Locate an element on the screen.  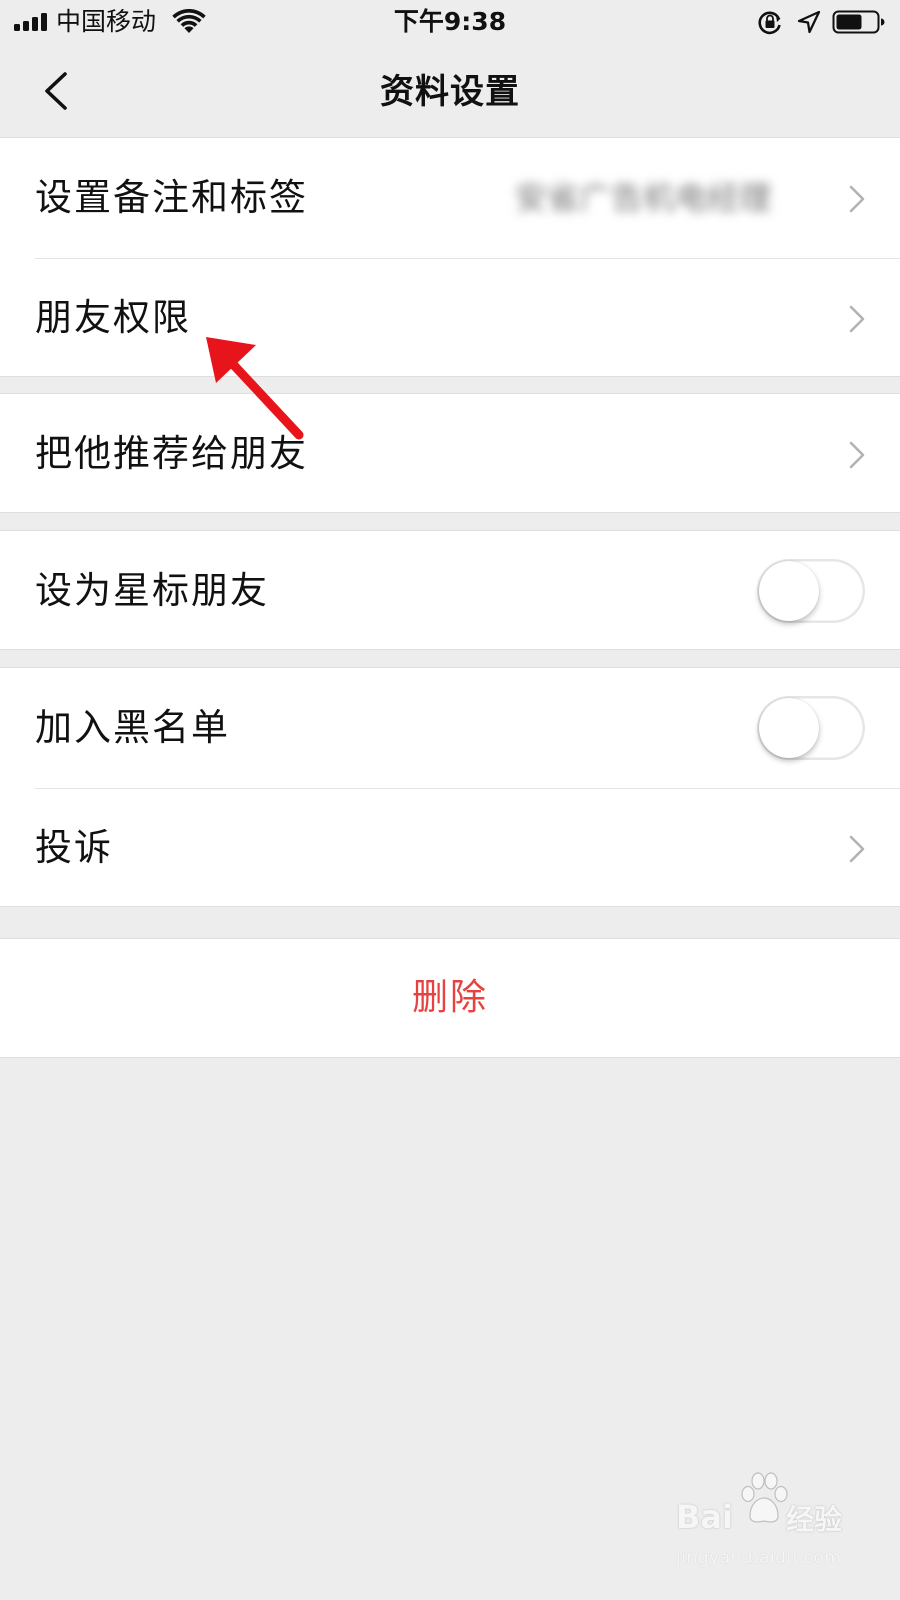
watermark-brand: Bai is located at coordinates (704, 1517).